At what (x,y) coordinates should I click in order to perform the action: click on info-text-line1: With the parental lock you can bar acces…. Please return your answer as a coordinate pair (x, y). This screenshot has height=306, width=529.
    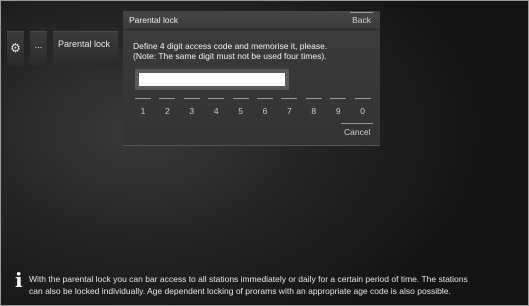
    Looking at the image, I should click on (248, 279).